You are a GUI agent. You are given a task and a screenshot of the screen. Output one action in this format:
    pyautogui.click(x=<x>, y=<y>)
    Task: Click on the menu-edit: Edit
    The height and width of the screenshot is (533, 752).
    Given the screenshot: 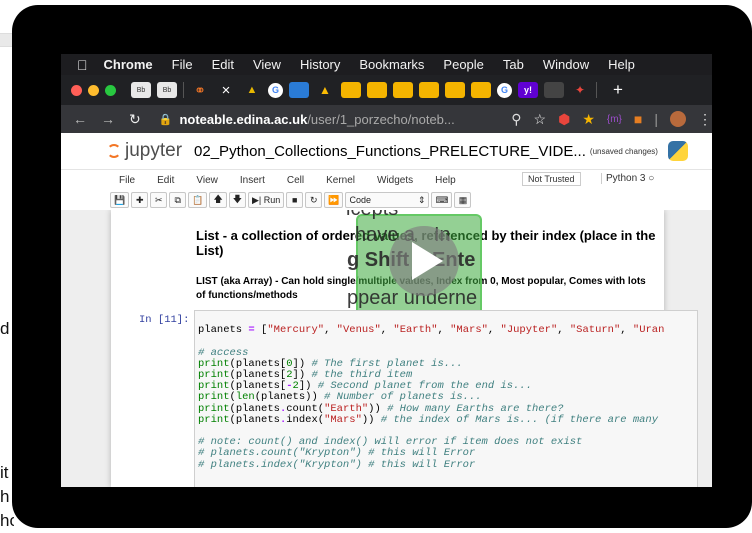 What is the action you would take?
    pyautogui.click(x=223, y=64)
    